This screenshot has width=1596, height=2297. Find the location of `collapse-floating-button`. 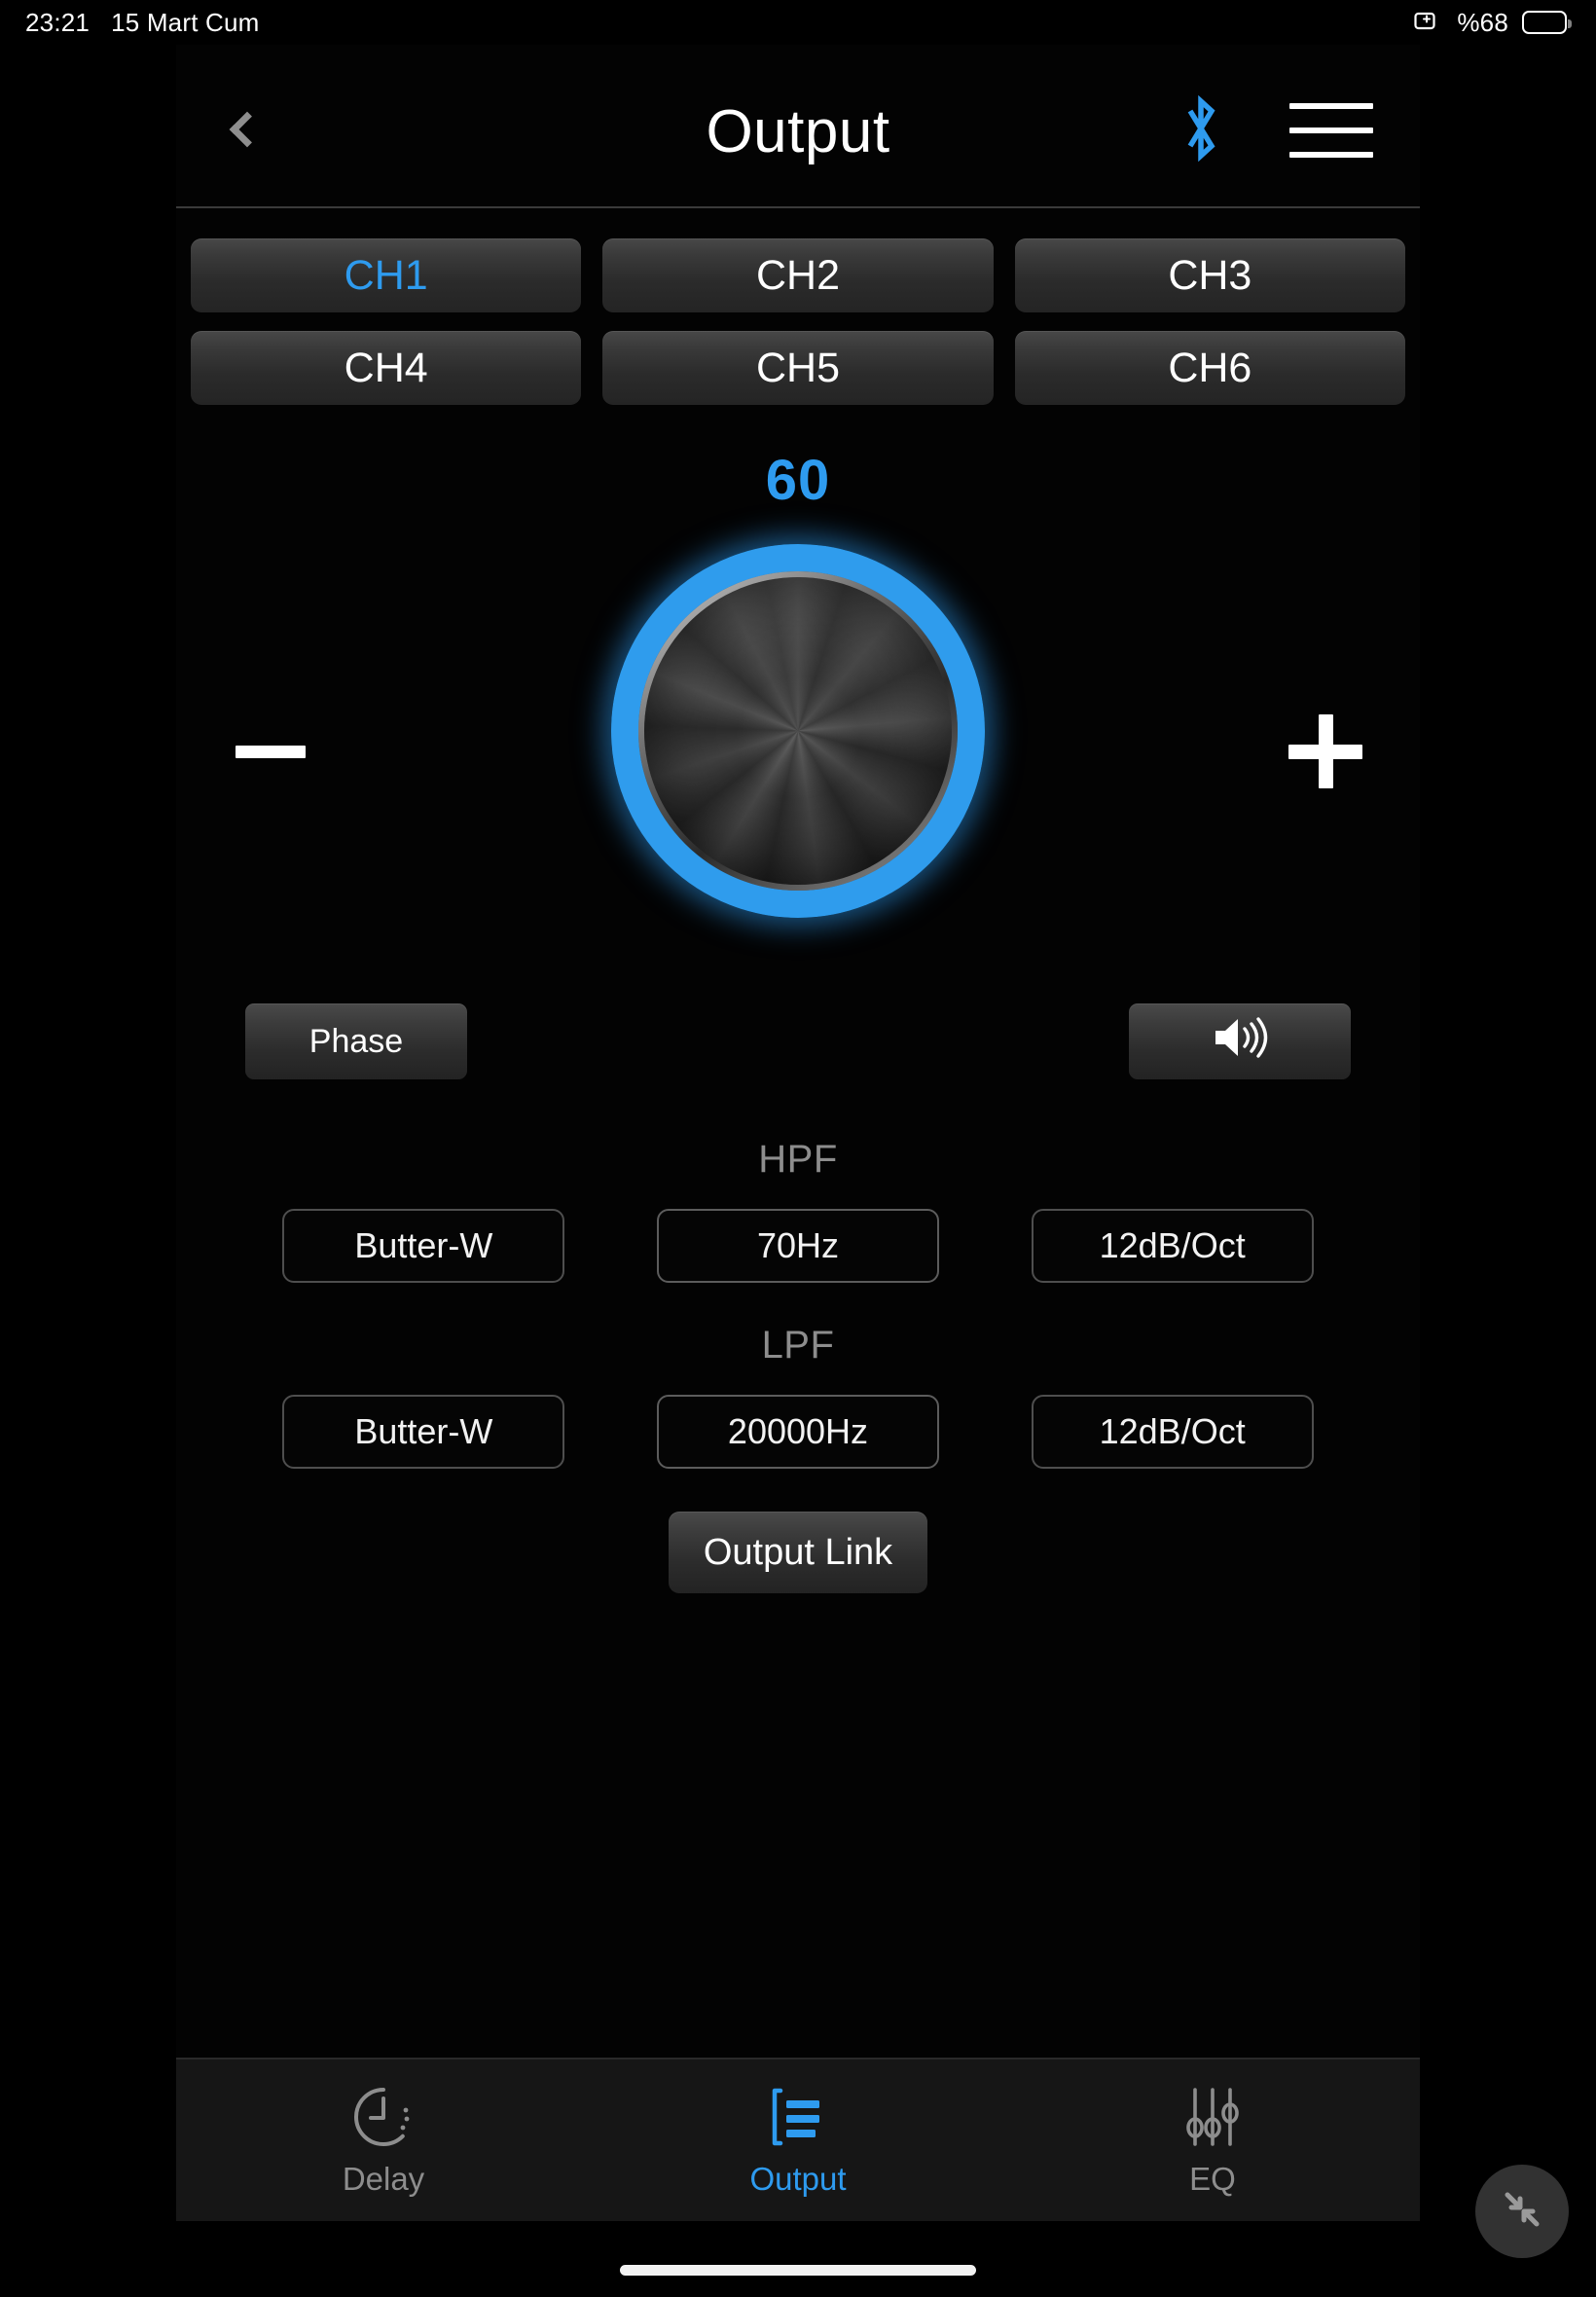

collapse-floating-button is located at coordinates (1522, 2211).